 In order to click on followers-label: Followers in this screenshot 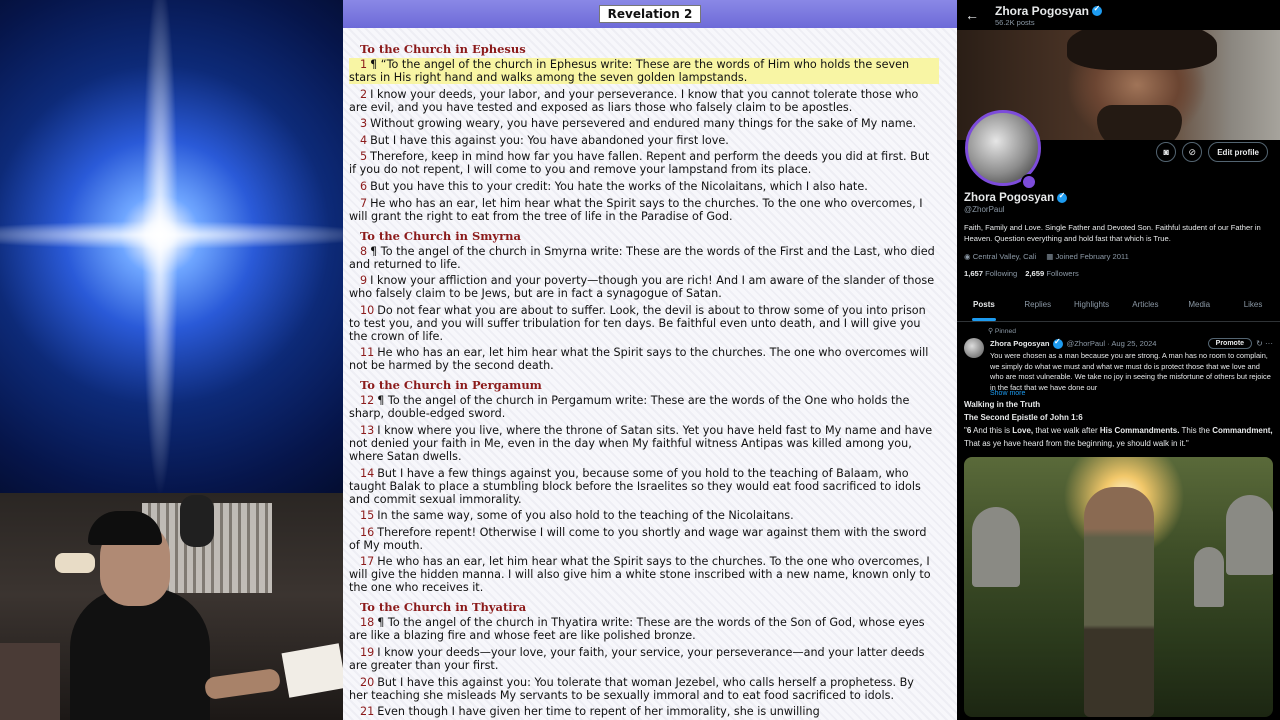, I will do `click(1062, 273)`.